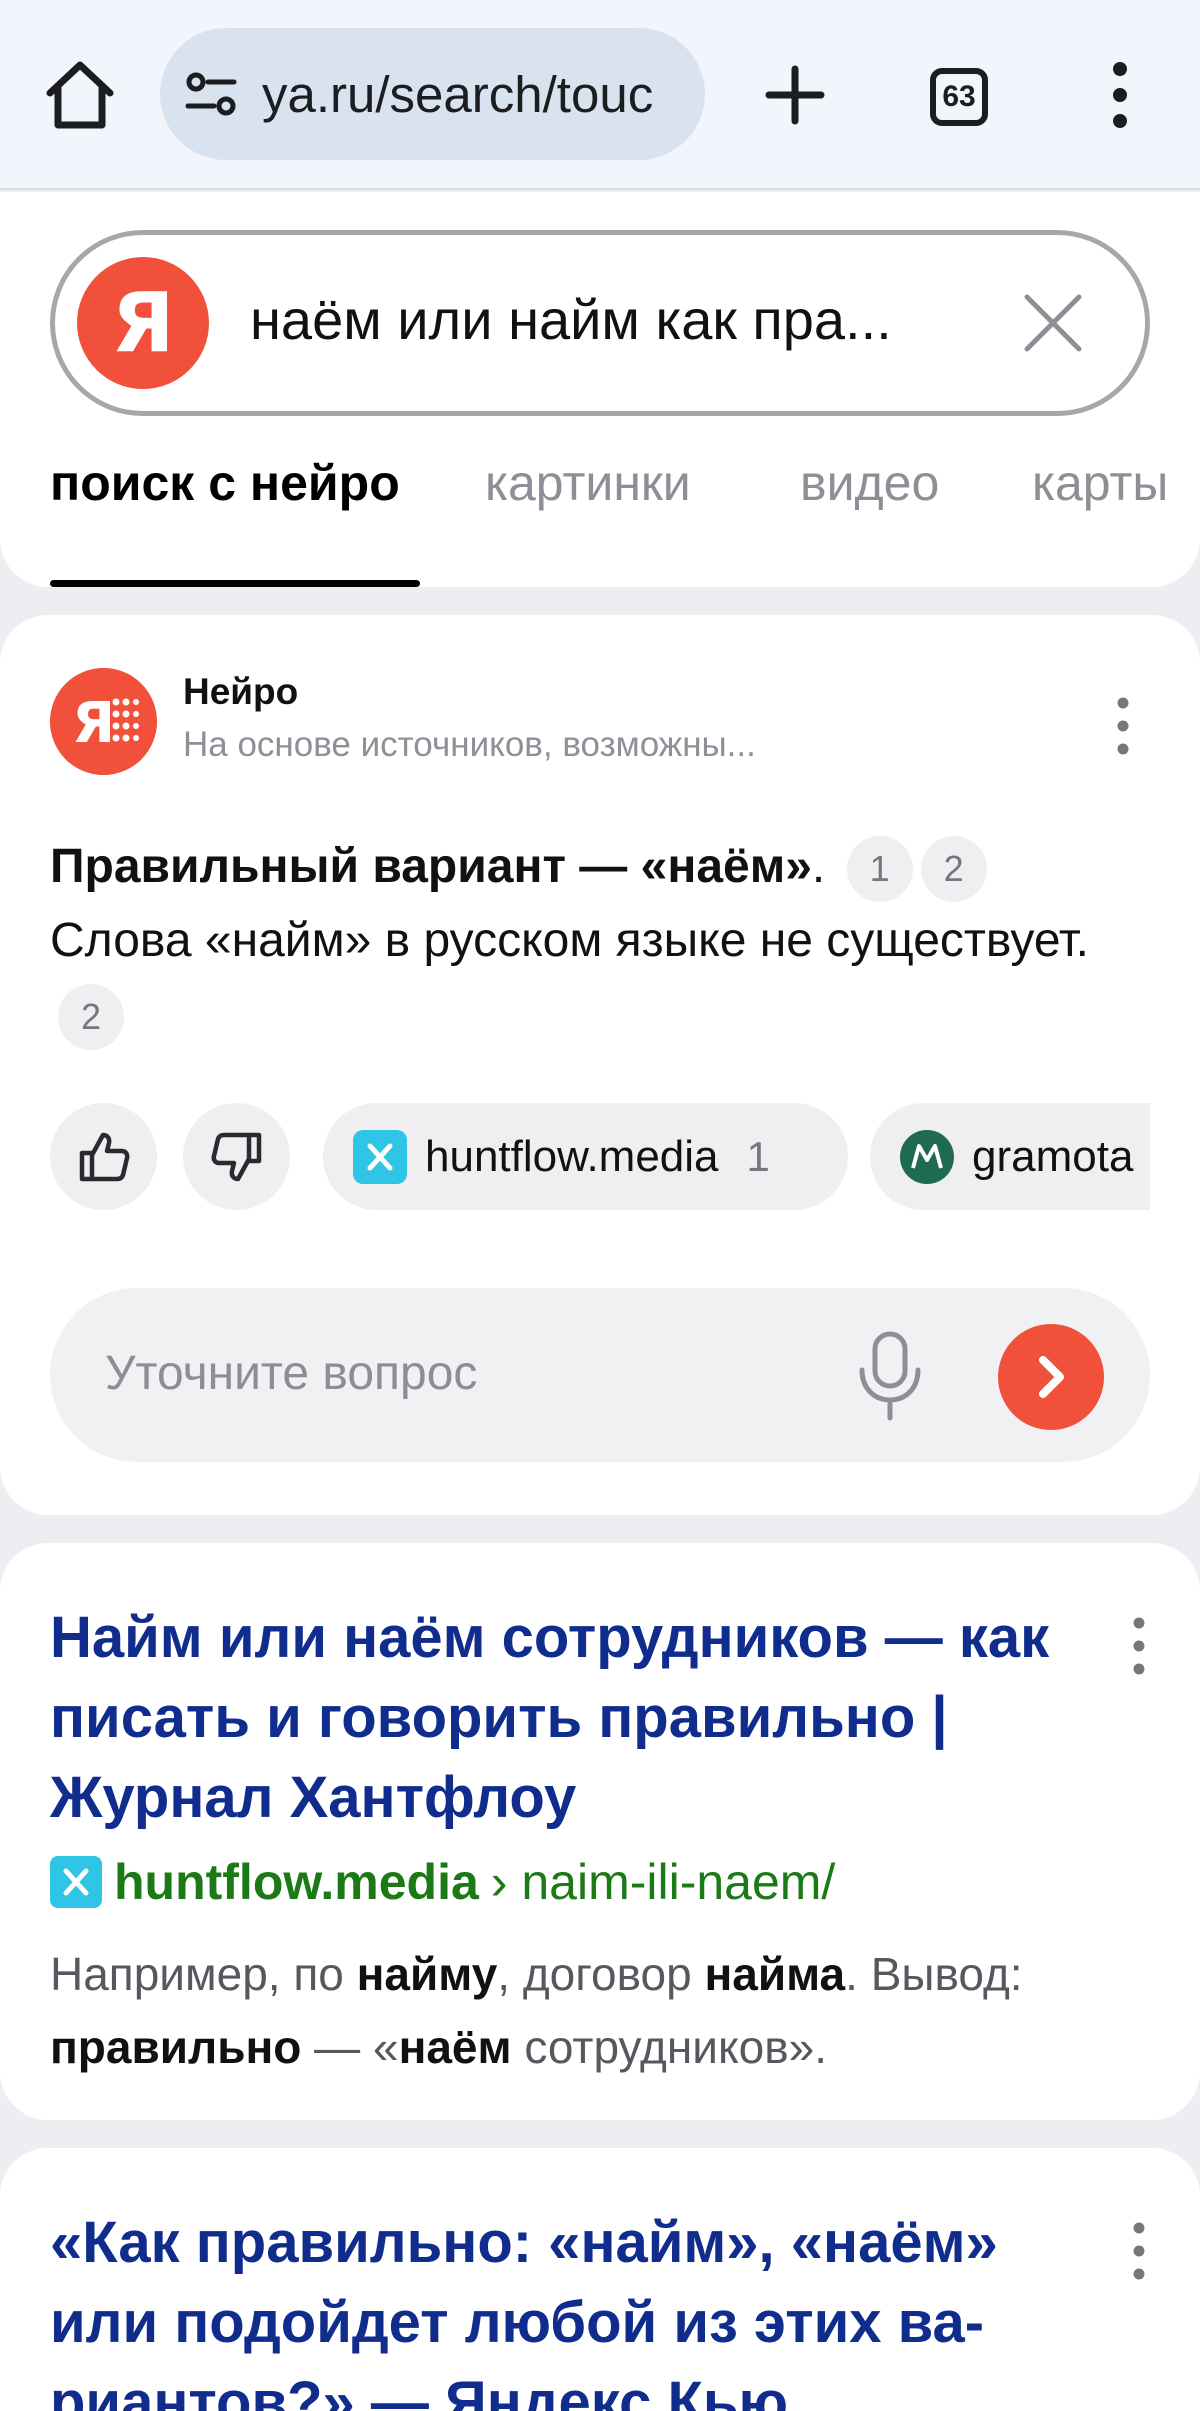 Image resolution: width=1200 pixels, height=2411 pixels. Describe the element at coordinates (869, 483) in the screenshot. I see `tab-video: видео` at that location.